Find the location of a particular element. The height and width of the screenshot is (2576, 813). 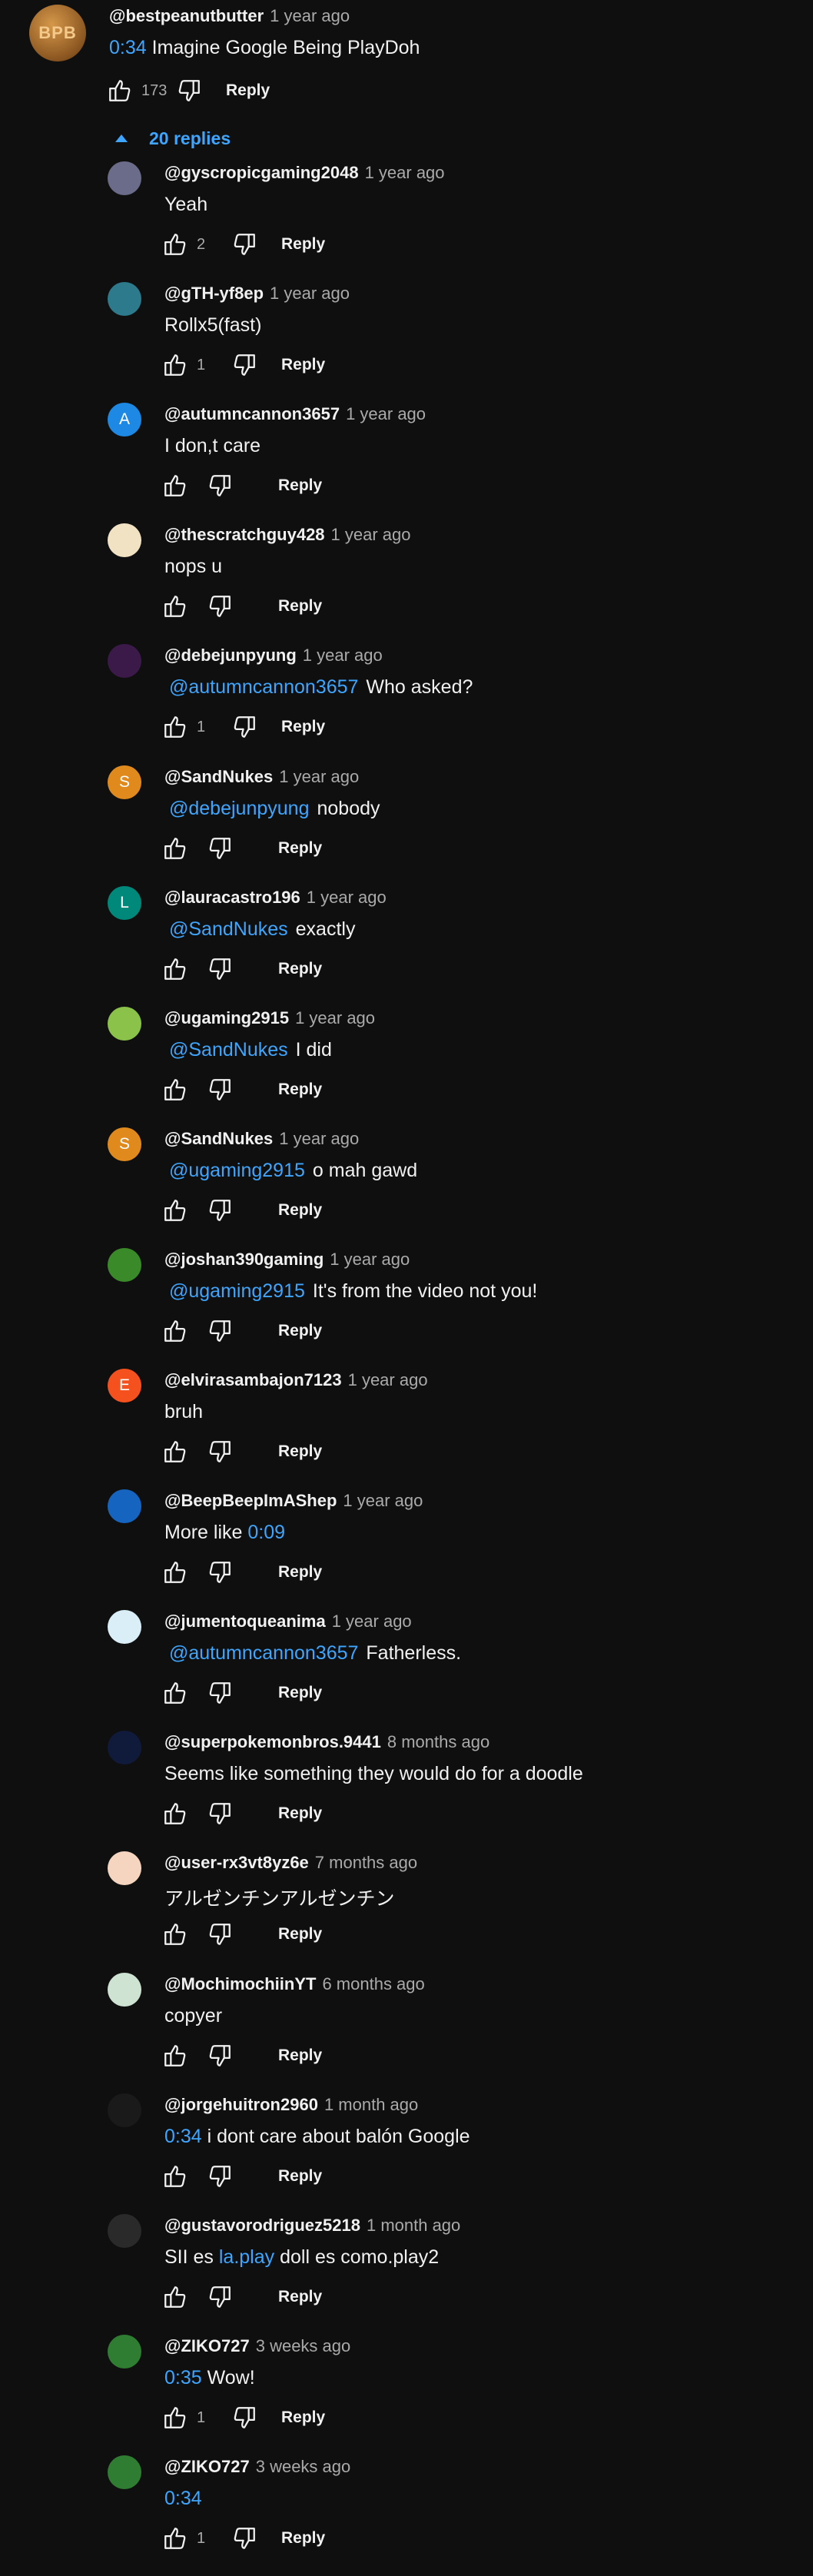

comment-time: 6 months ago is located at coordinates (373, 1983).